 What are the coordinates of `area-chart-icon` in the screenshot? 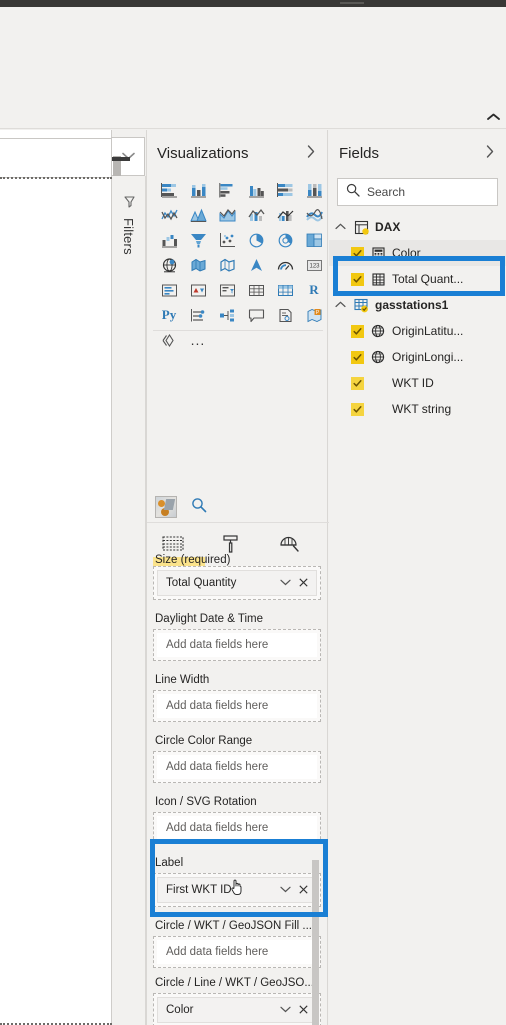 It's located at (198, 215).